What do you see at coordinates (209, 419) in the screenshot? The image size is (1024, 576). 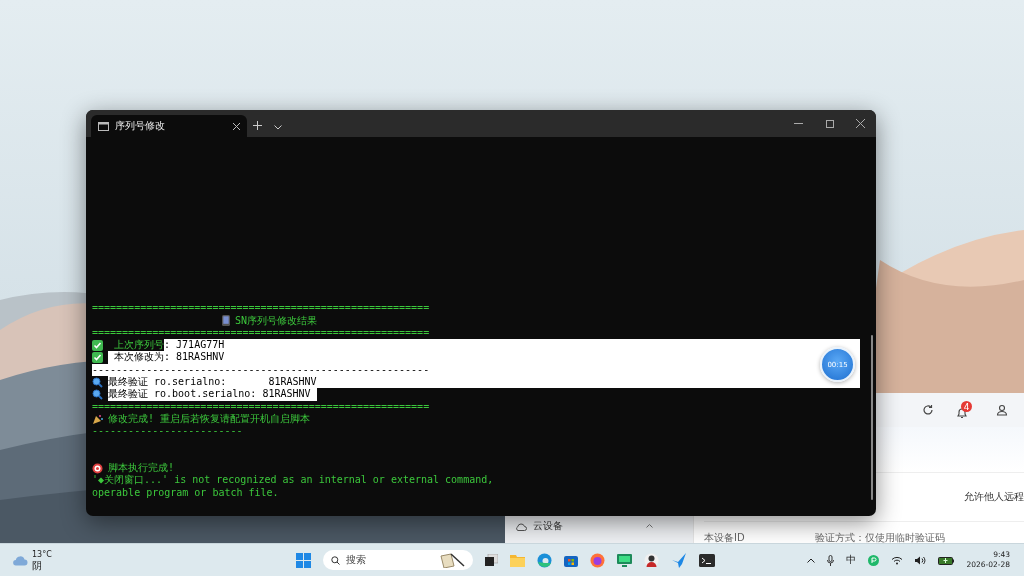 I see `terminal-text: 修改完成! 重启后若恢复请配置开机自启脚本` at bounding box center [209, 419].